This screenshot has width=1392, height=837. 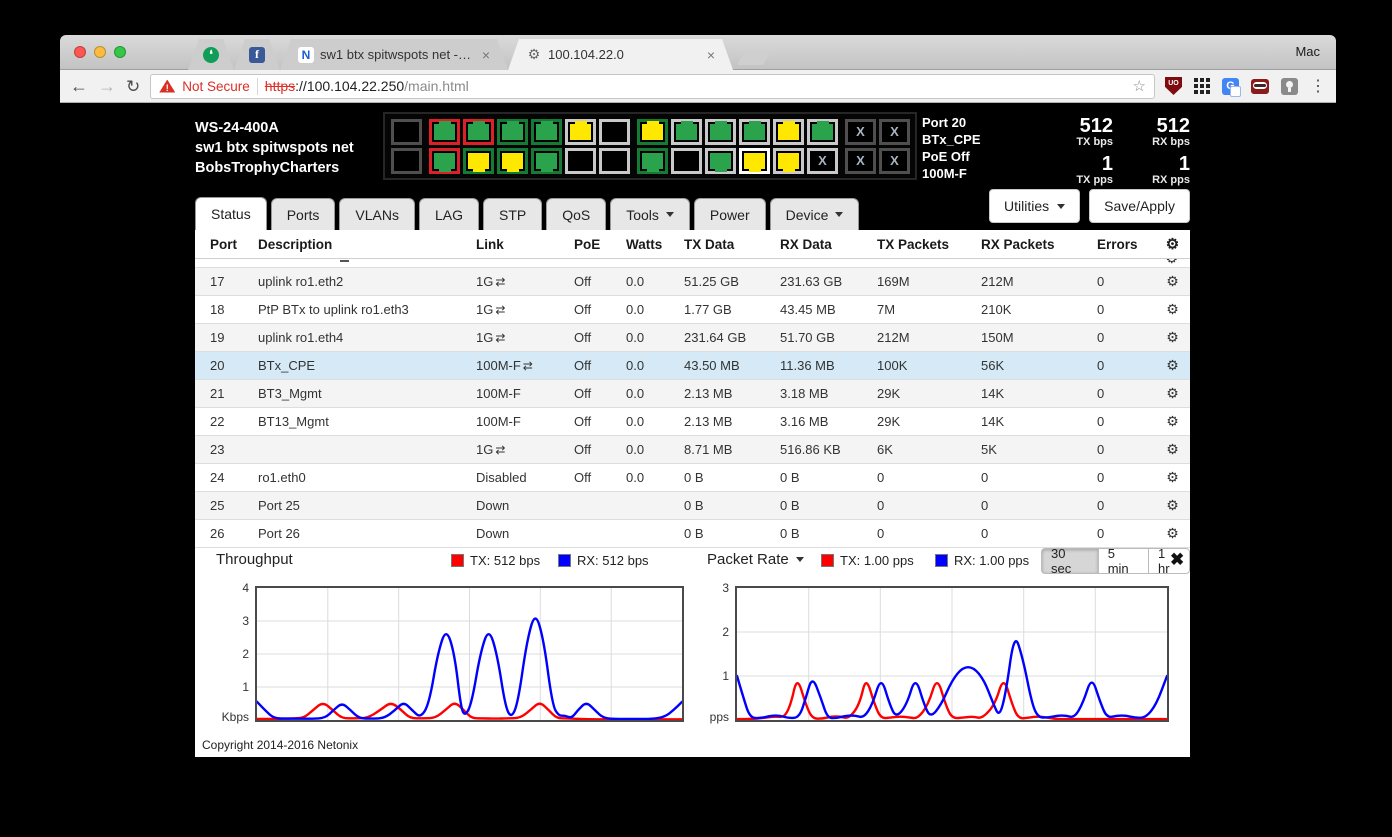 I want to click on extension-lightbulb-icon, so click(x=1289, y=86).